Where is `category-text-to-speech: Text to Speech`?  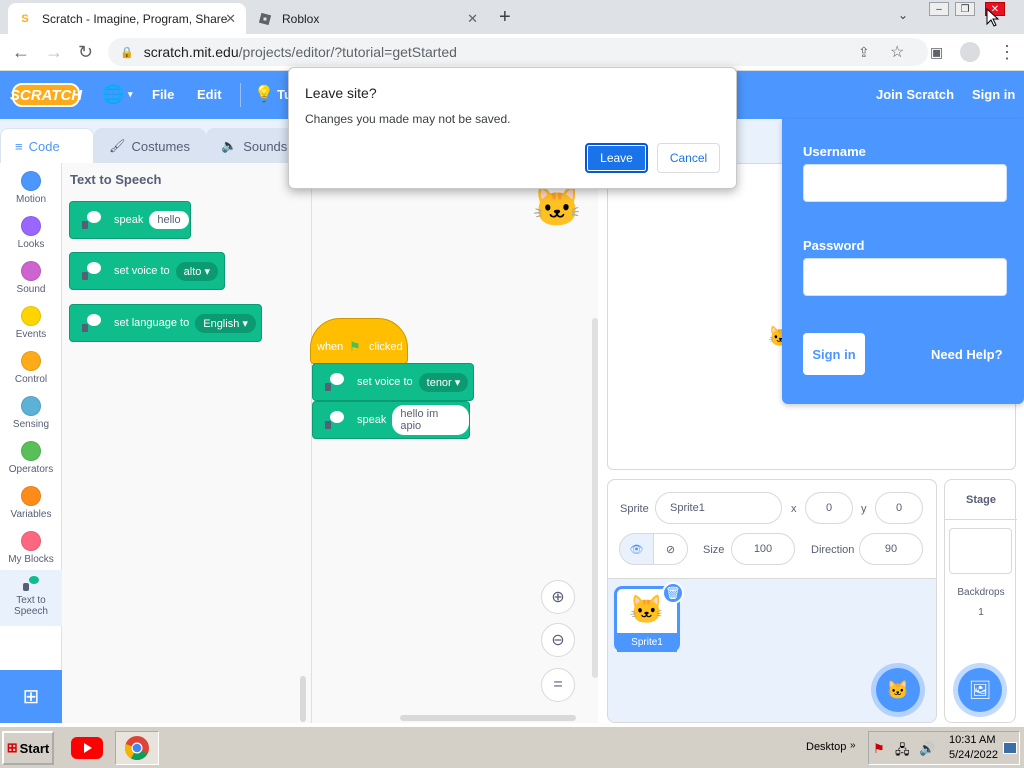
category-text-to-speech: Text to Speech is located at coordinates (31, 598).